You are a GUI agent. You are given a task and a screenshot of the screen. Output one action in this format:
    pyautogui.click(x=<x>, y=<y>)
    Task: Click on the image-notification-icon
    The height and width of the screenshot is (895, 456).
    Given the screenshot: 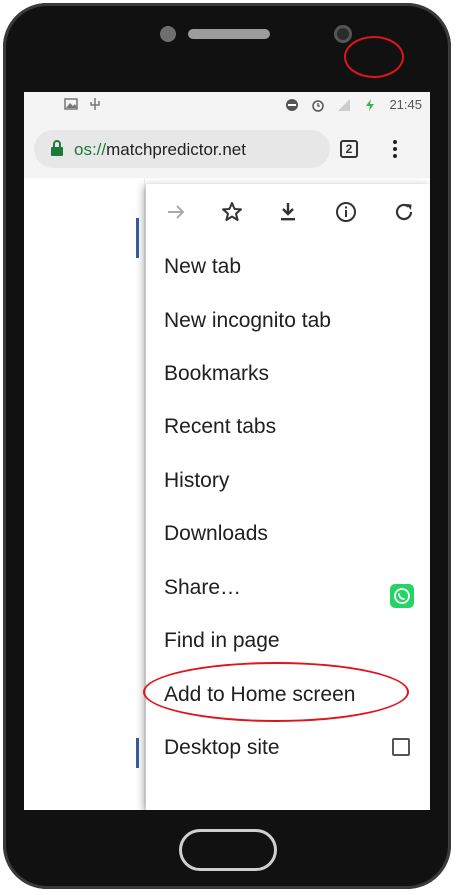 What is the action you would take?
    pyautogui.click(x=71, y=104)
    